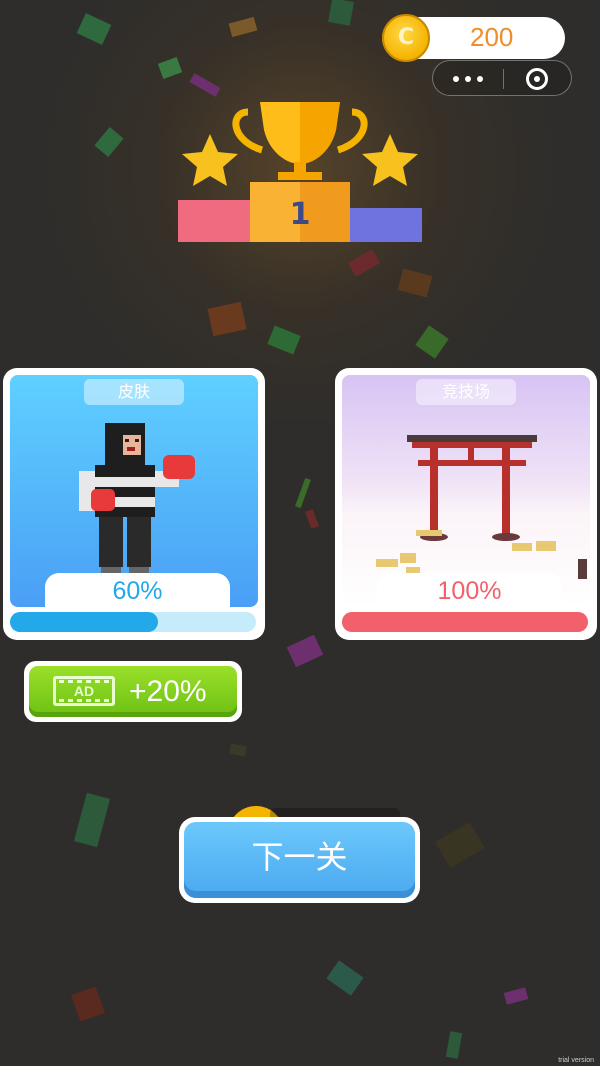  What do you see at coordinates (168, 691) in the screenshot?
I see `ad-bonus-label: +20%` at bounding box center [168, 691].